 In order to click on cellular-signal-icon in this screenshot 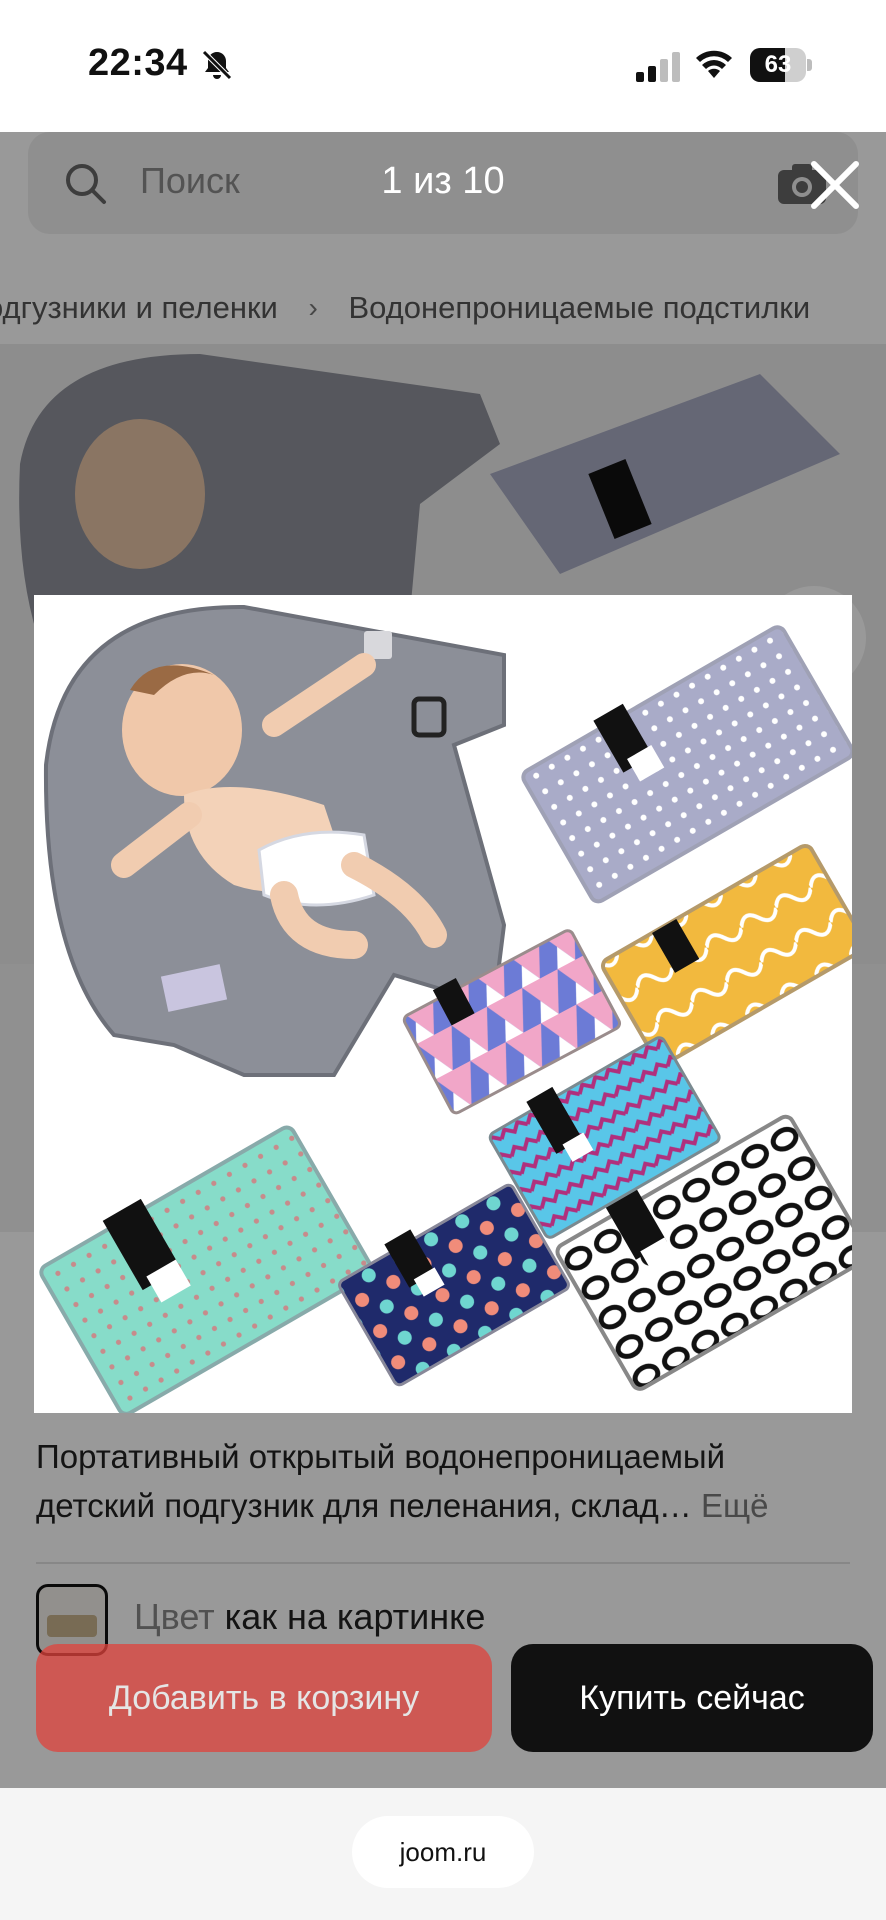, I will do `click(658, 67)`.